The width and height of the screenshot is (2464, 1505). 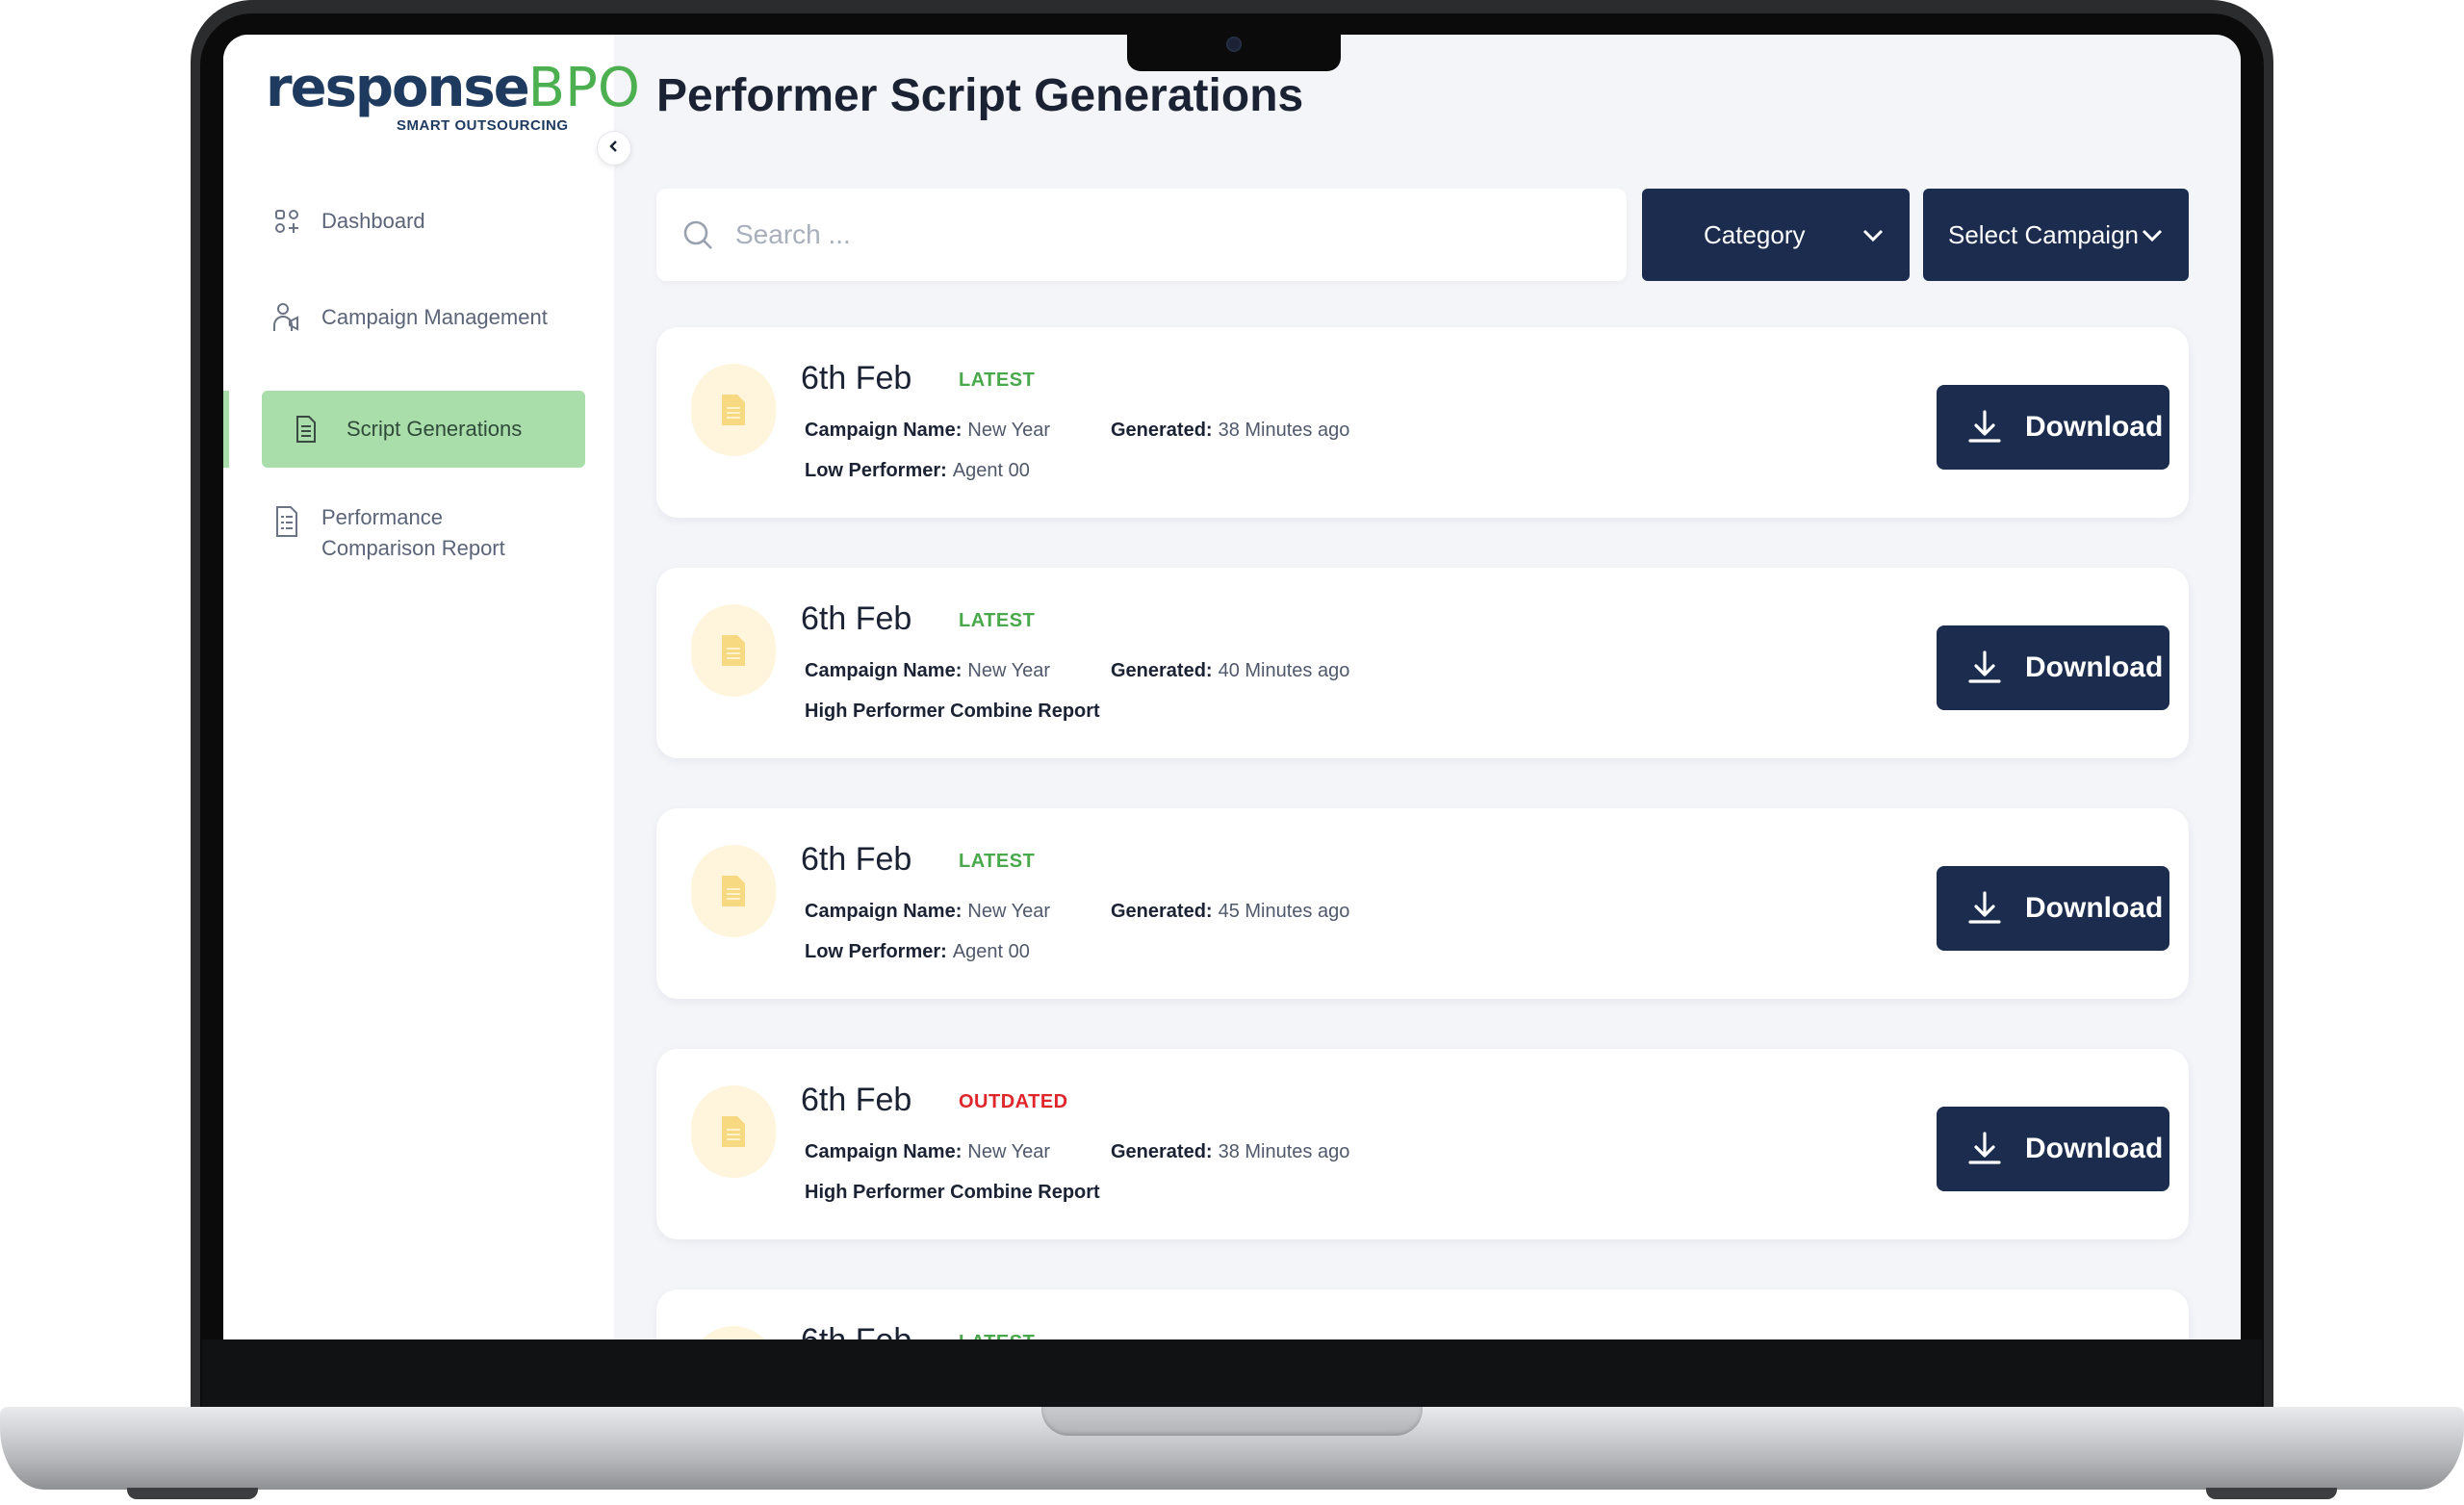 What do you see at coordinates (286, 317) in the screenshot?
I see `user-megaphone-icon` at bounding box center [286, 317].